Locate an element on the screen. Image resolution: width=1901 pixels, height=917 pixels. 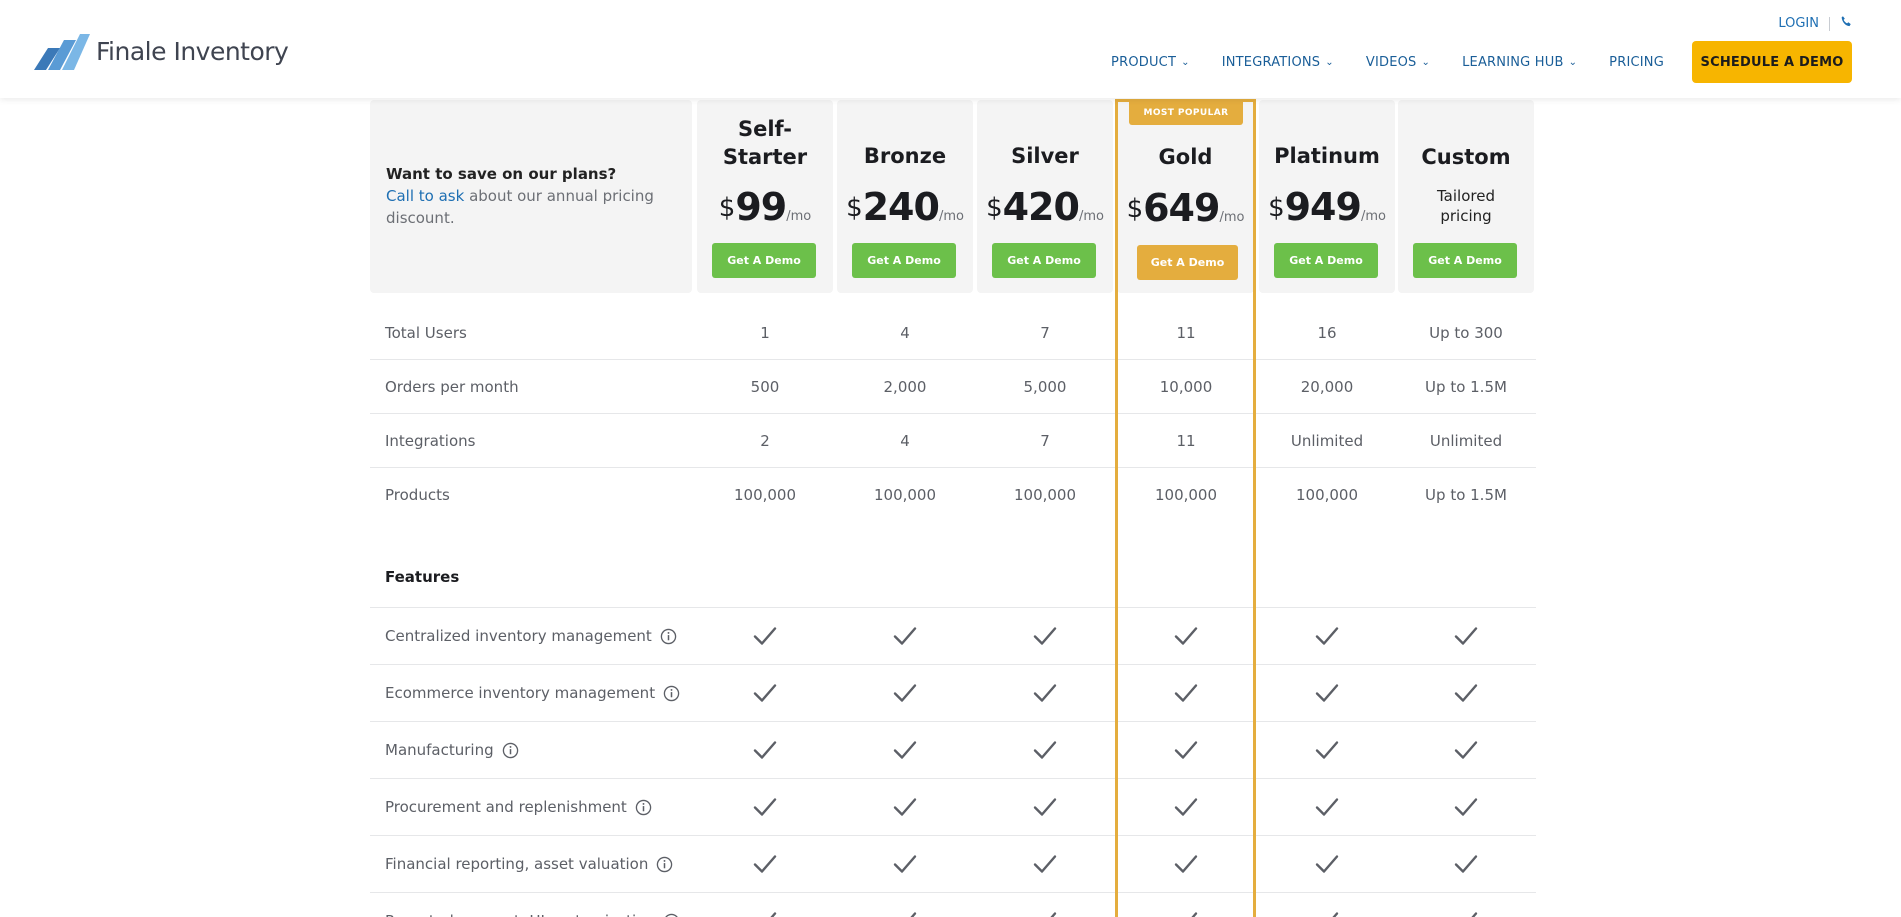
schedule-demo-button: SCHEDULE A DEMO is located at coordinates (1772, 62).